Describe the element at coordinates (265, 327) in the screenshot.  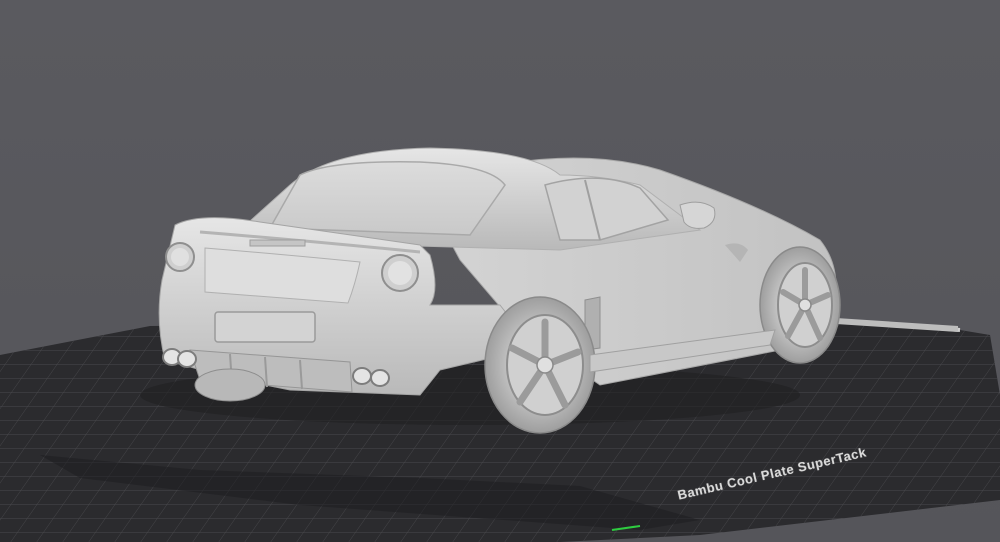
I see `license-plate-recess` at that location.